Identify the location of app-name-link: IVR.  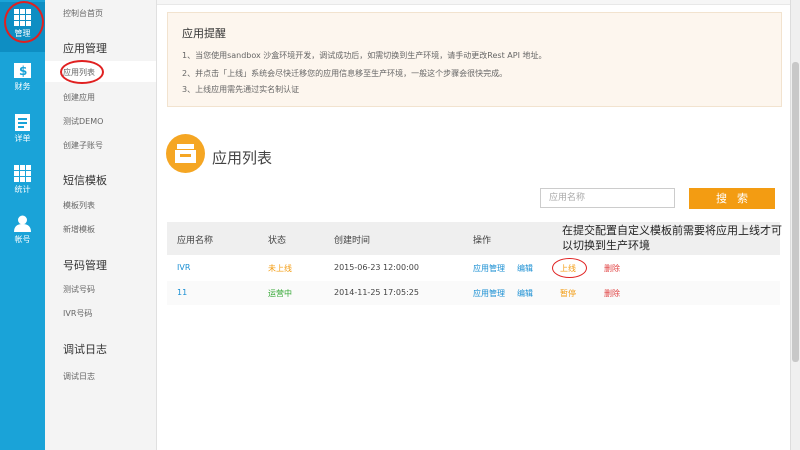
(183, 267).